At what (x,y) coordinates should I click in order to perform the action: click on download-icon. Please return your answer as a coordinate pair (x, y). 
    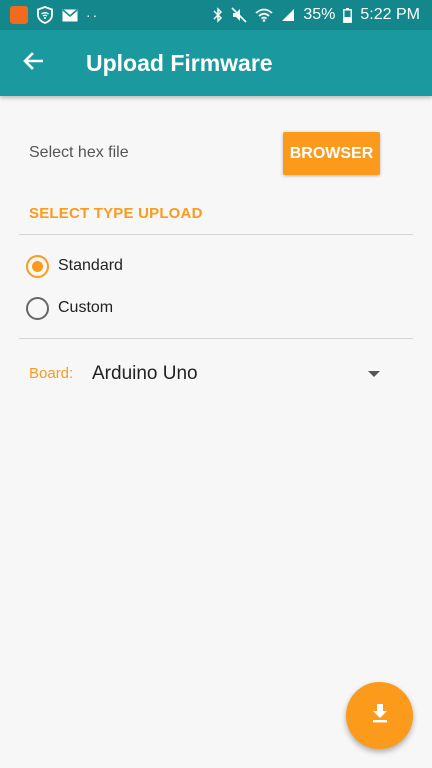
    Looking at the image, I should click on (380, 715).